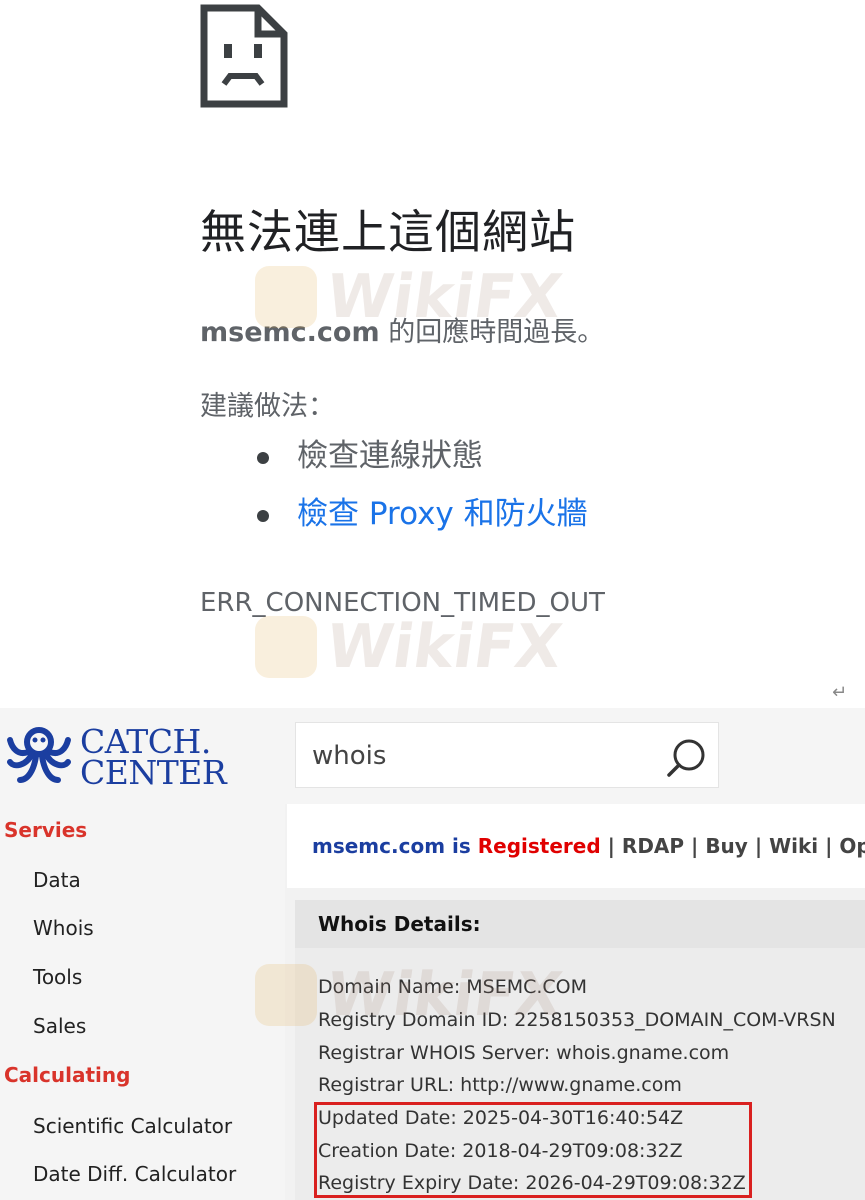 The height and width of the screenshot is (1200, 865). What do you see at coordinates (67, 1075) in the screenshot?
I see `sidebar-section-calculating: Calculating` at bounding box center [67, 1075].